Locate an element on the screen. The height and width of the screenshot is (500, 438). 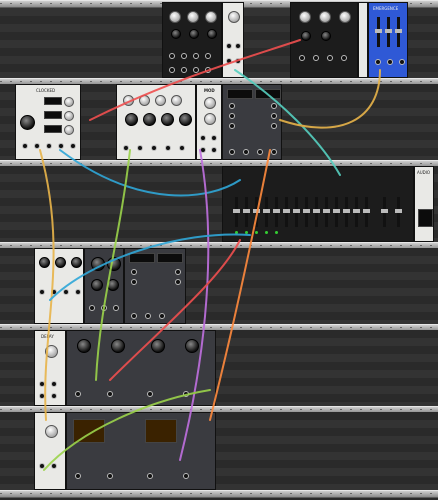
module-small-util is located at coordinates (233, 40).